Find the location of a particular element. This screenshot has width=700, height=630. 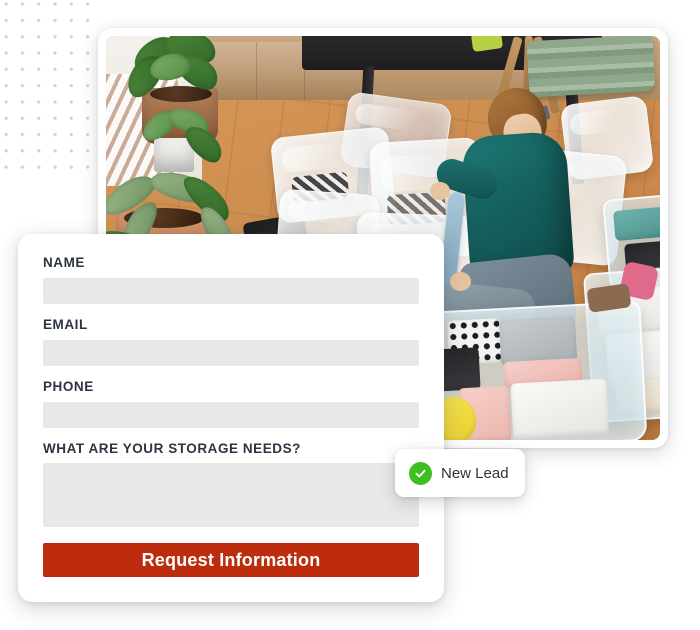

request-information-button: Request Information is located at coordinates (231, 560).